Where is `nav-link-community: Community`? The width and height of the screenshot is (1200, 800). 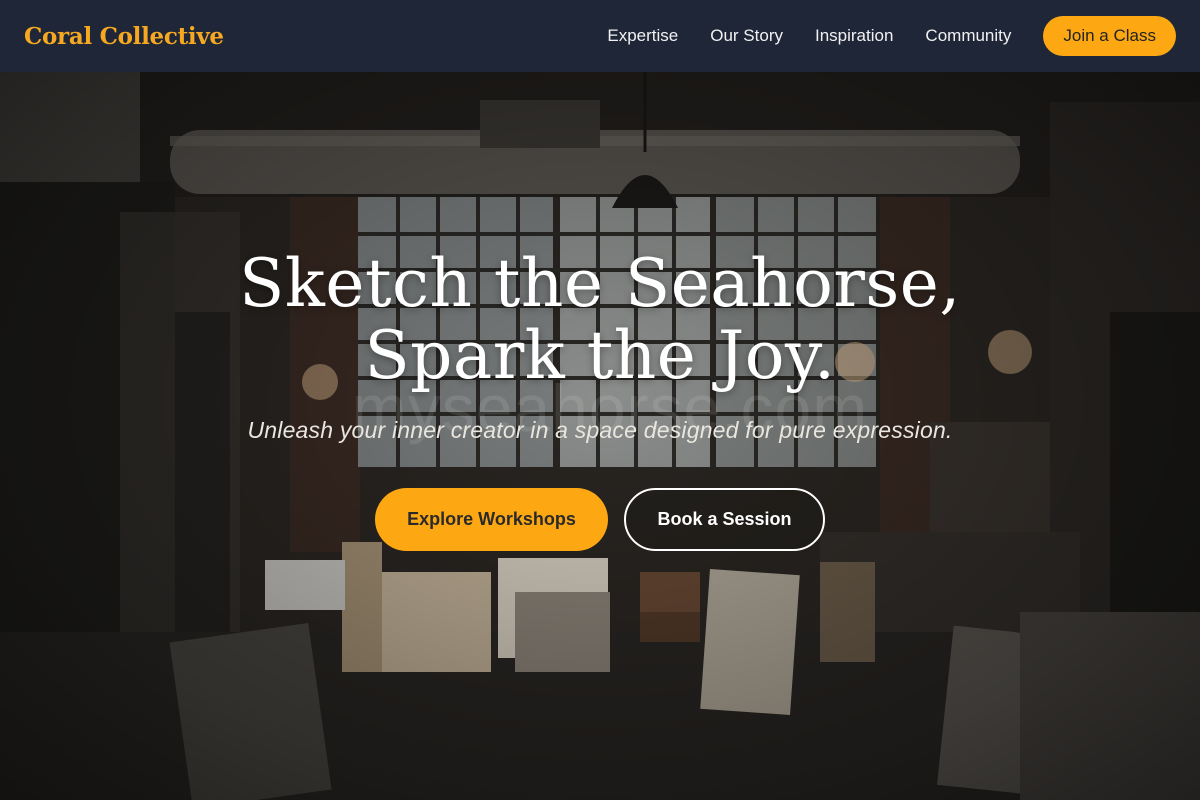 nav-link-community: Community is located at coordinates (968, 36).